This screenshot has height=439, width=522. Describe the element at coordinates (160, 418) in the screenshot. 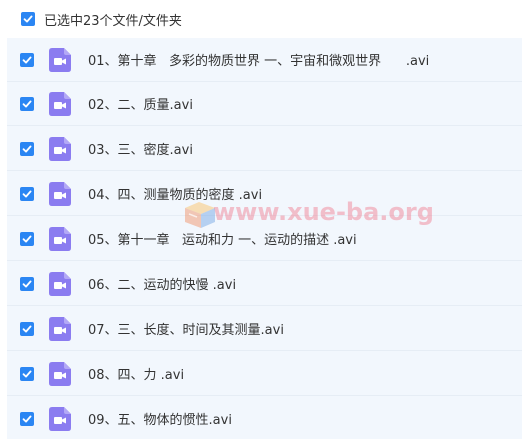

I see `file-name: 09、五、物体的惯性.avi` at that location.